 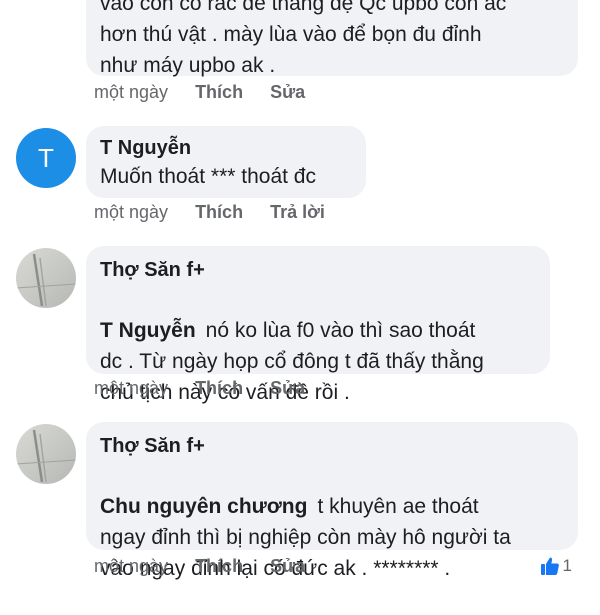 I want to click on comment-actions: một ngày Thích Trả lời, so click(x=220, y=212).